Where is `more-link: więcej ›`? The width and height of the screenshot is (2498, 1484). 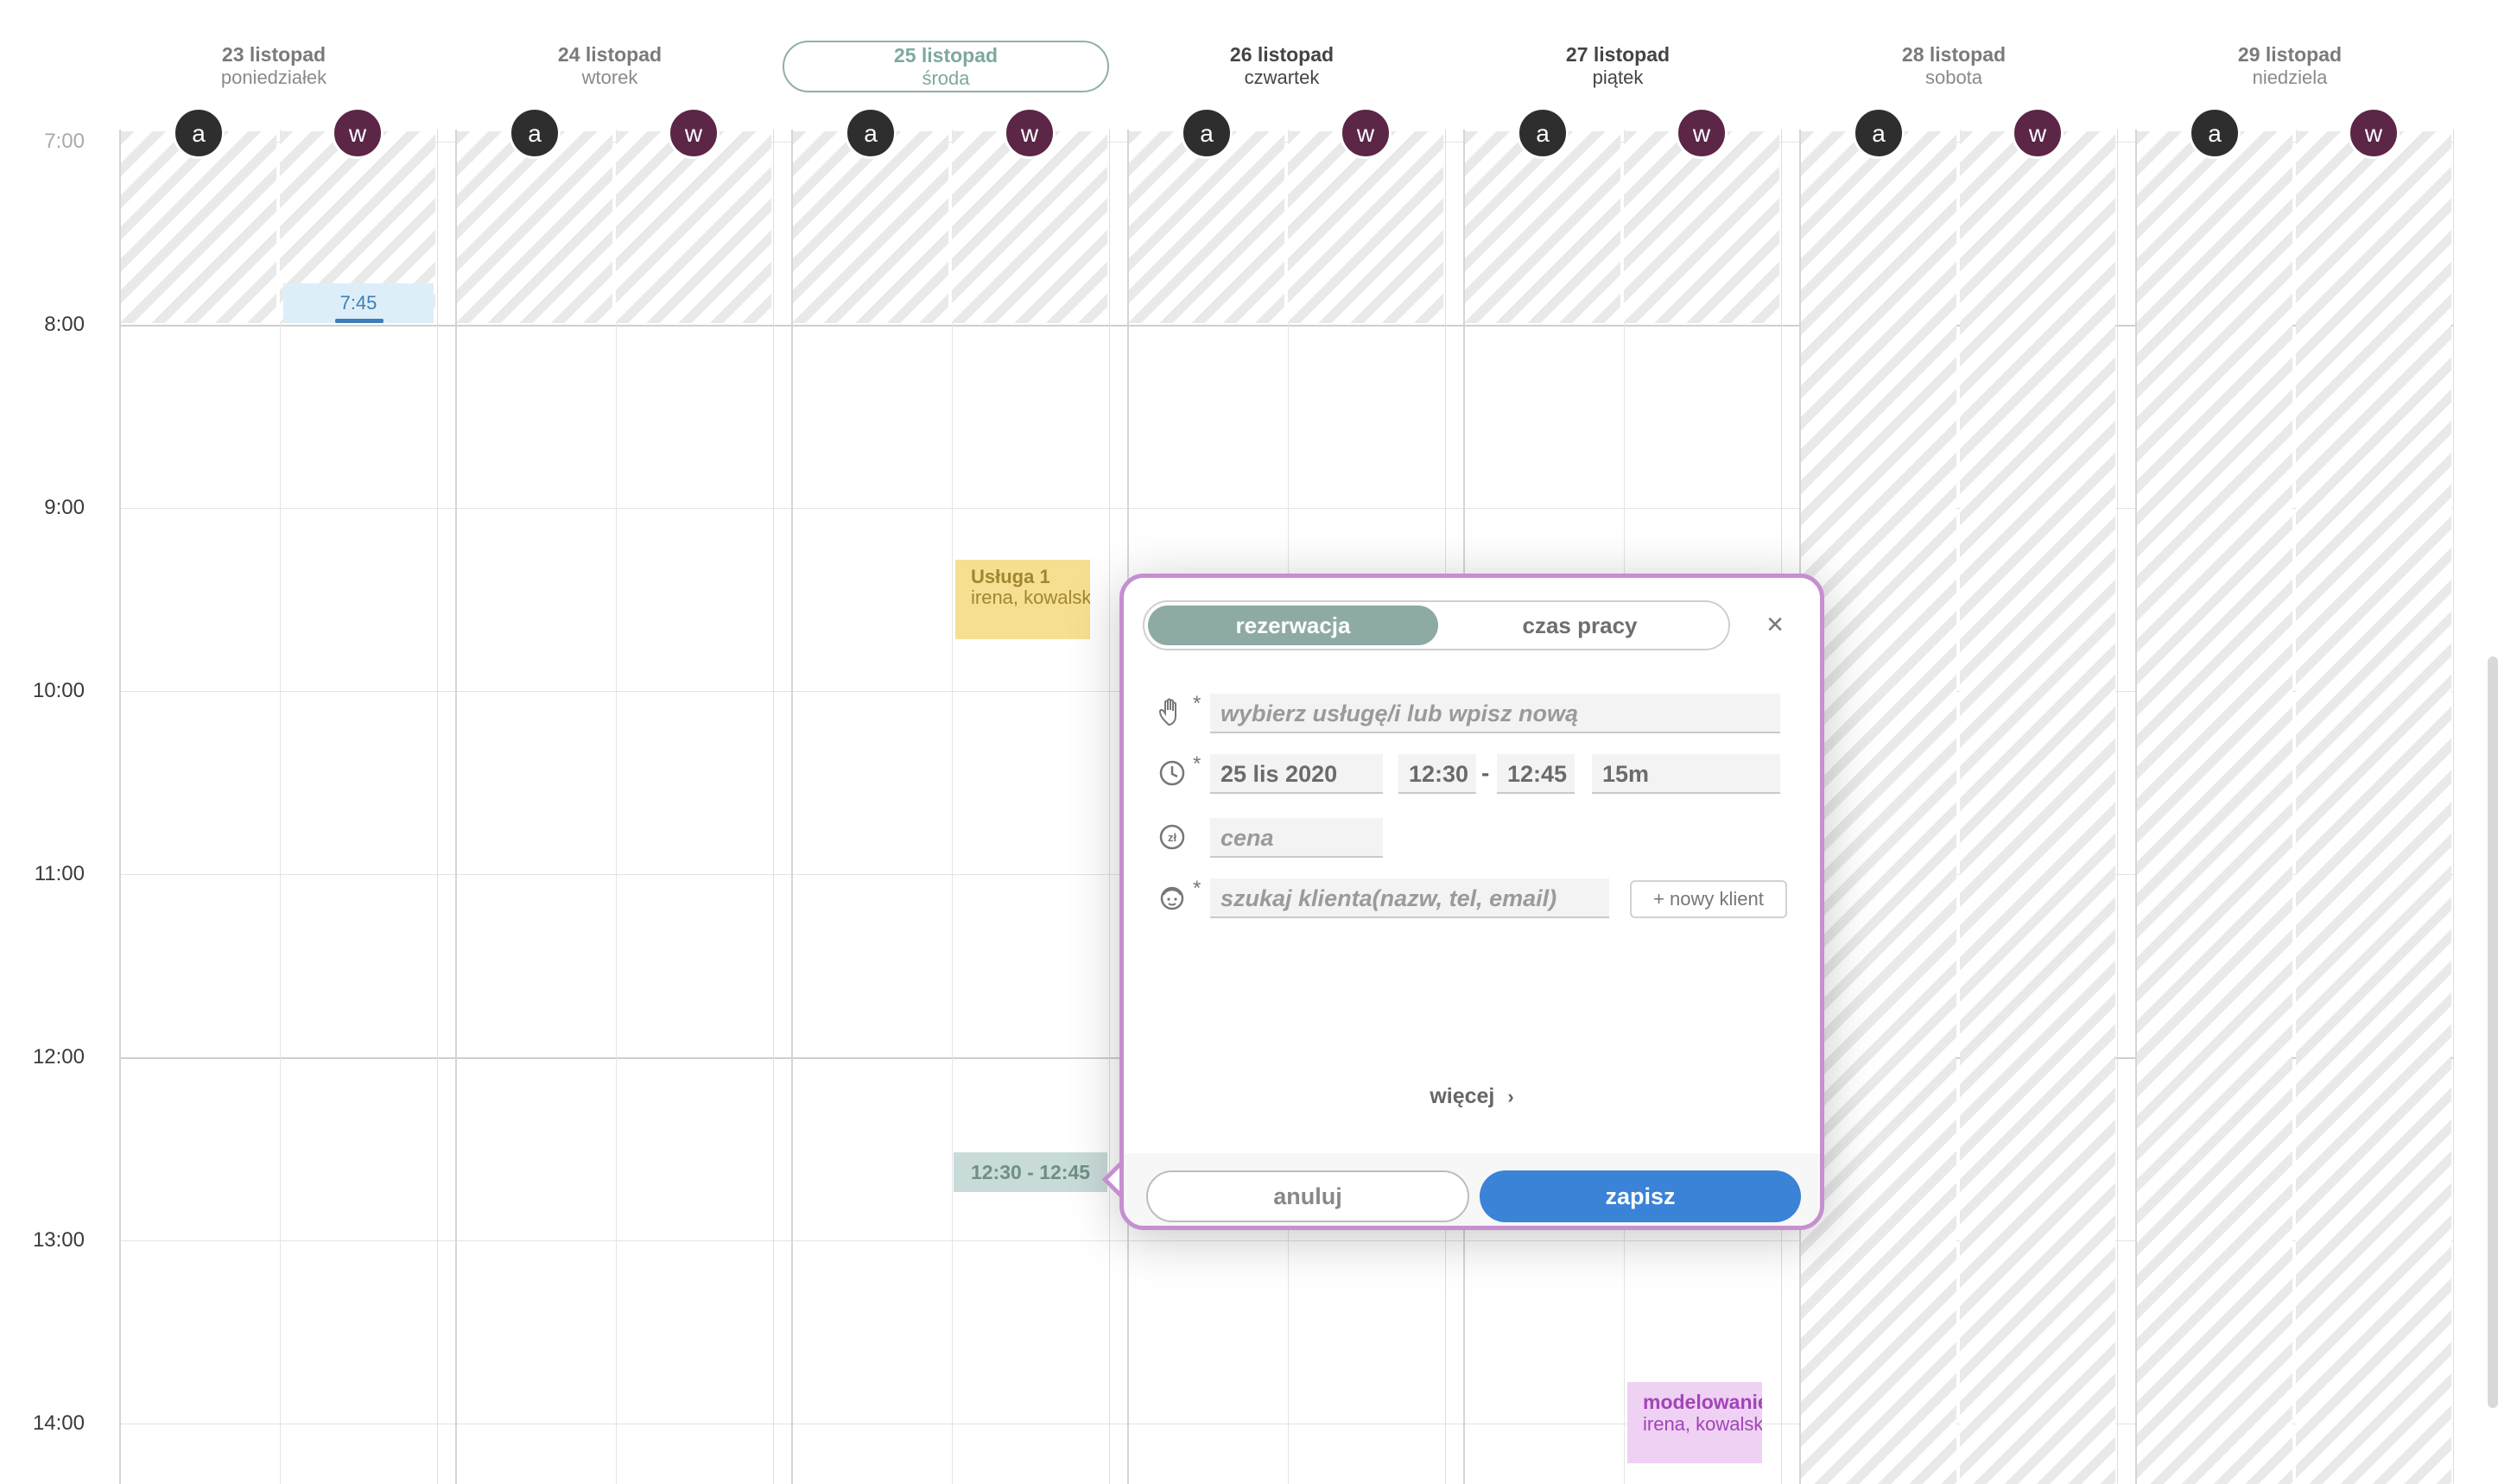
more-link: więcej › is located at coordinates (1472, 1096).